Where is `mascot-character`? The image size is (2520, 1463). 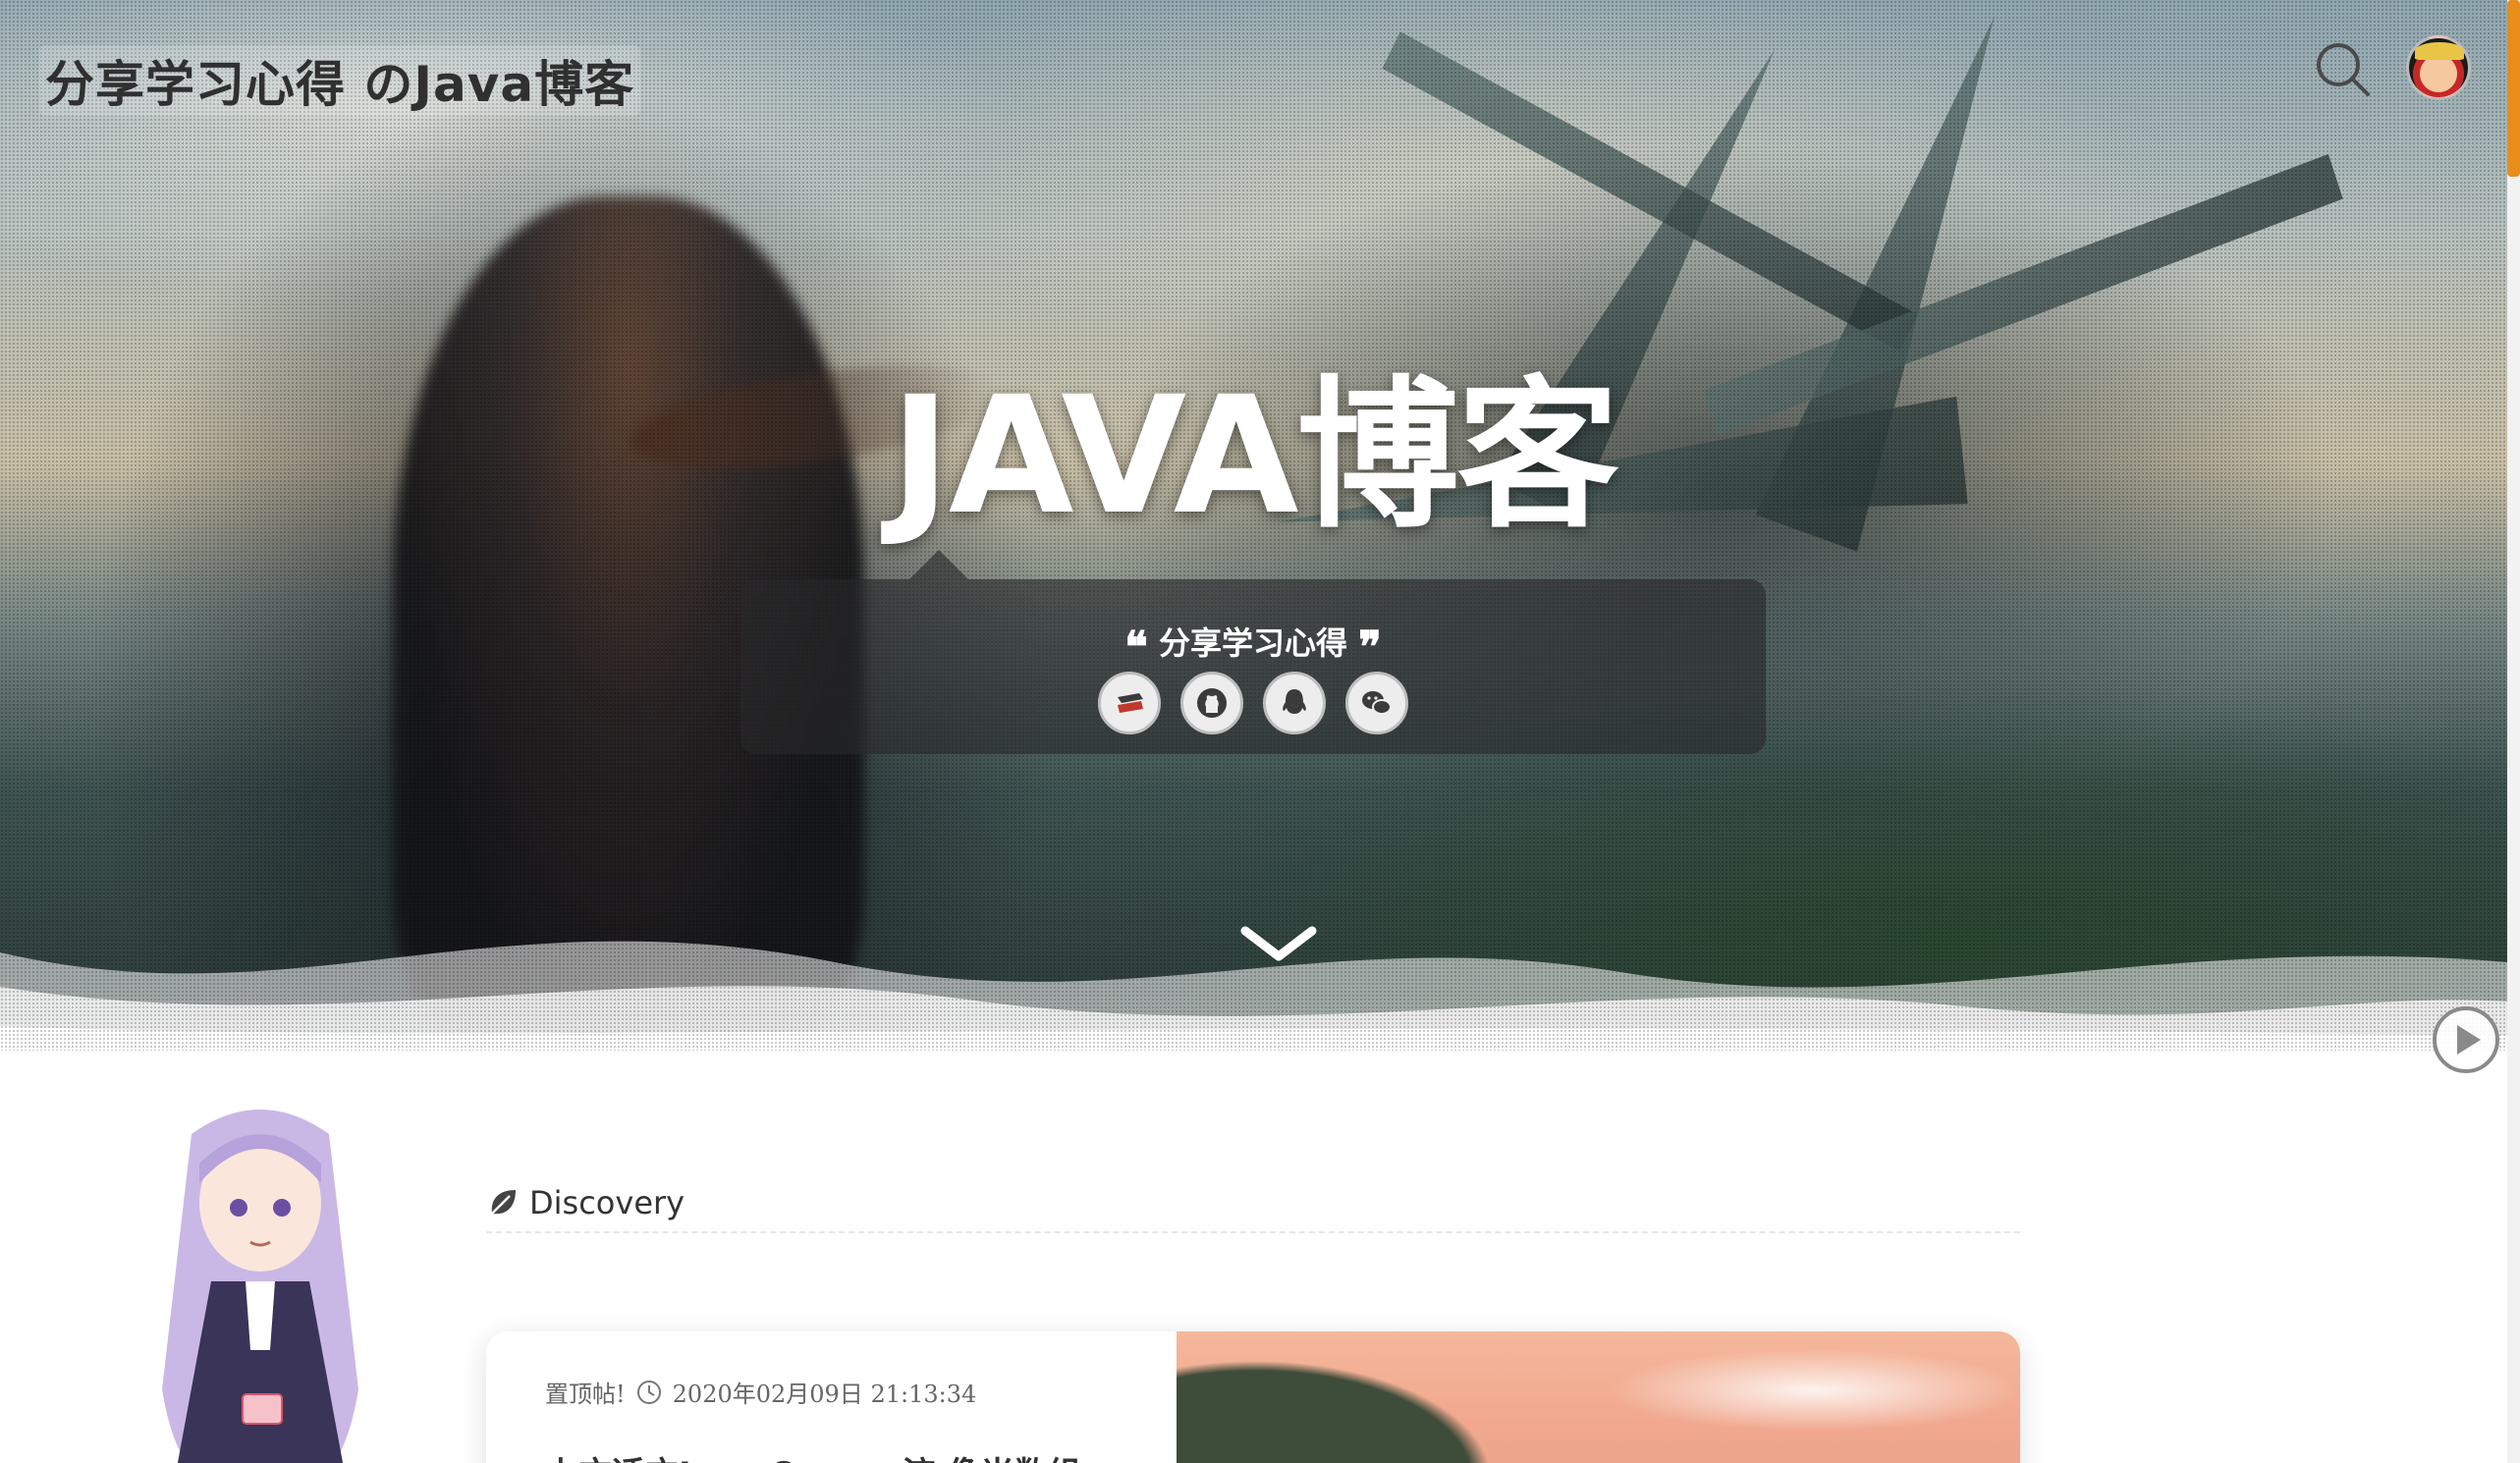 mascot-character is located at coordinates (260, 1279).